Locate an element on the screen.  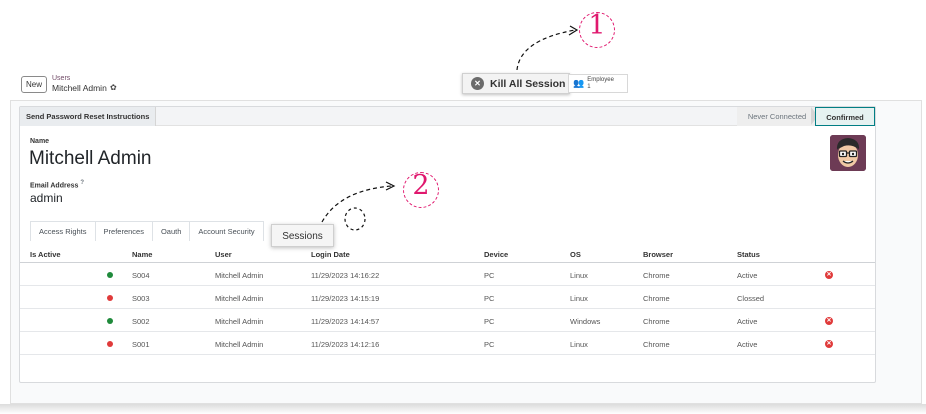
annotation-2: 2 is located at coordinates (421, 185).